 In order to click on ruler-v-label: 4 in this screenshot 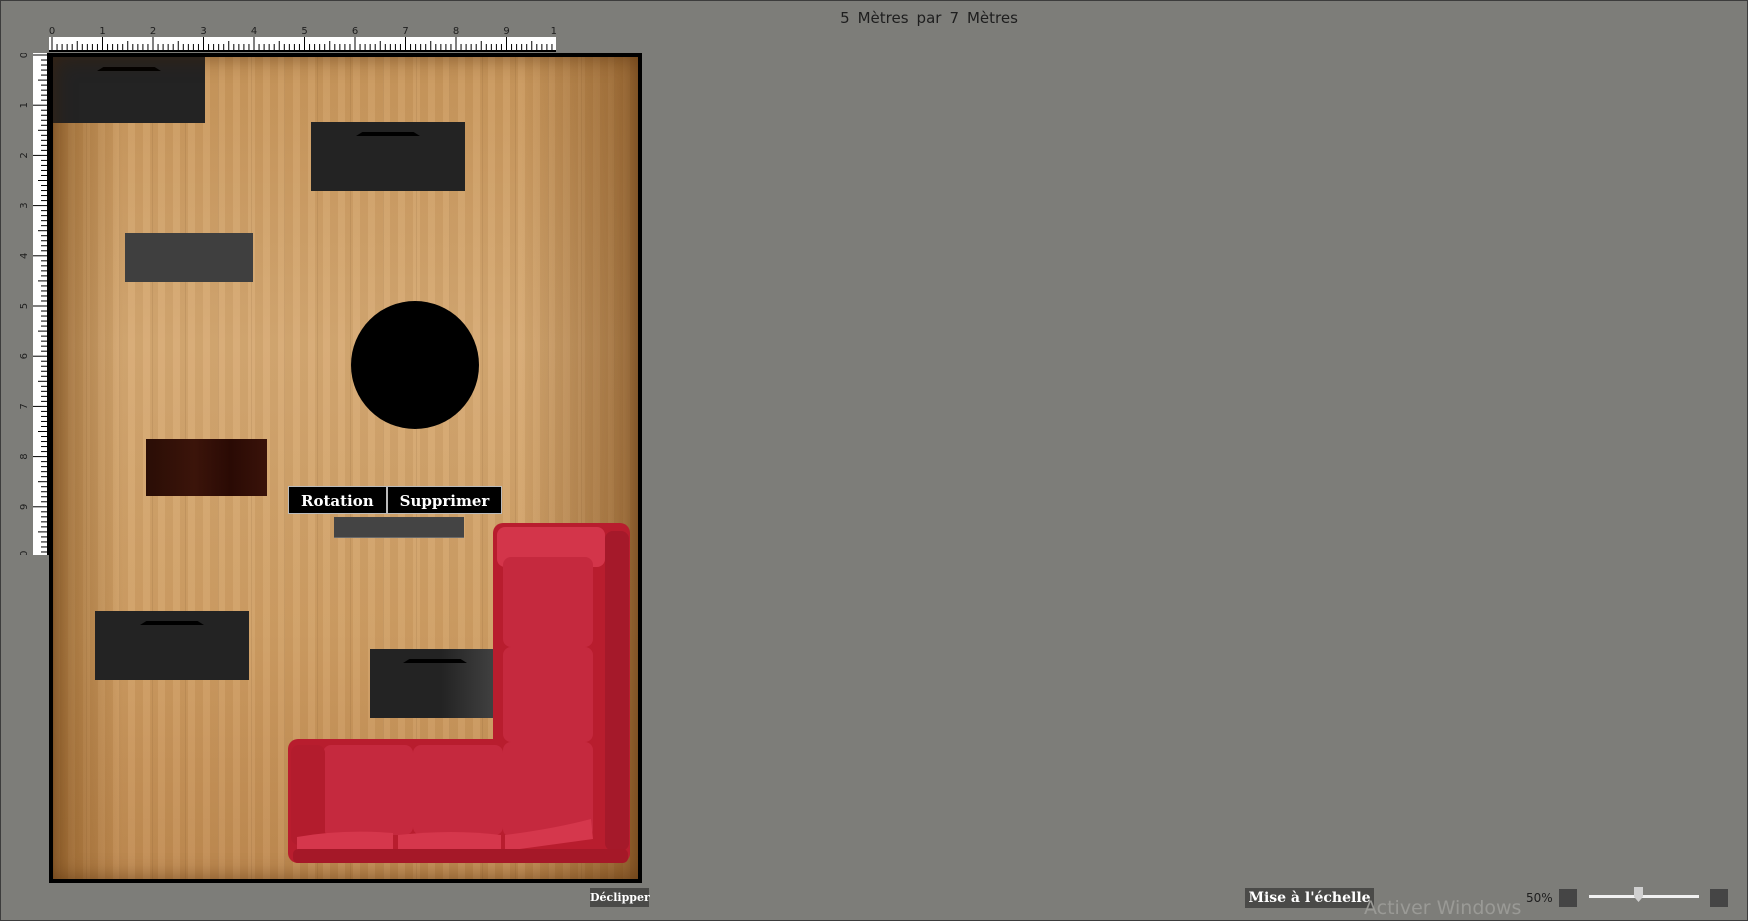, I will do `click(24, 256)`.